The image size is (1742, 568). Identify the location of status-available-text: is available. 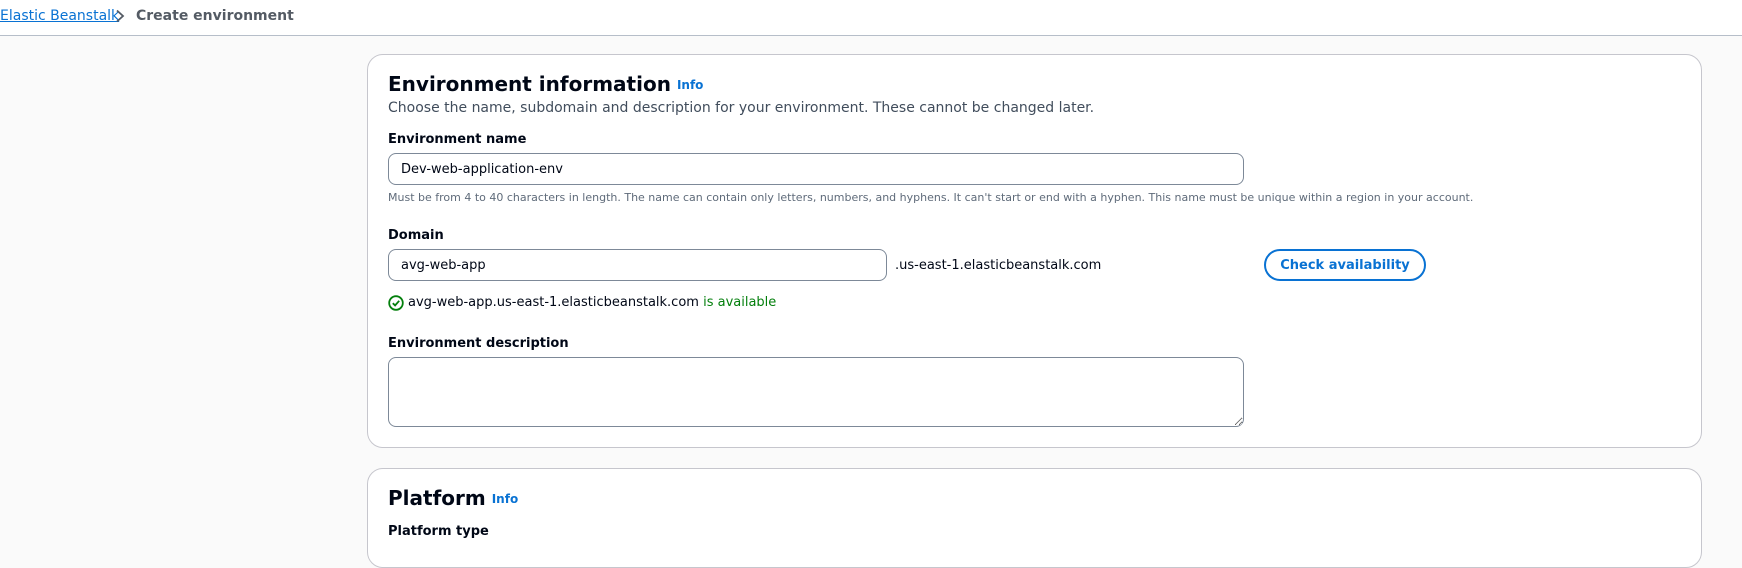
(740, 302).